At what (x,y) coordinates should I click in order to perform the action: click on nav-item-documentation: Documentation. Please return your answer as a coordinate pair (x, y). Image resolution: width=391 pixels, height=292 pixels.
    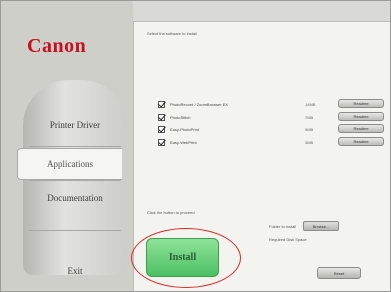
    Looking at the image, I should click on (75, 198).